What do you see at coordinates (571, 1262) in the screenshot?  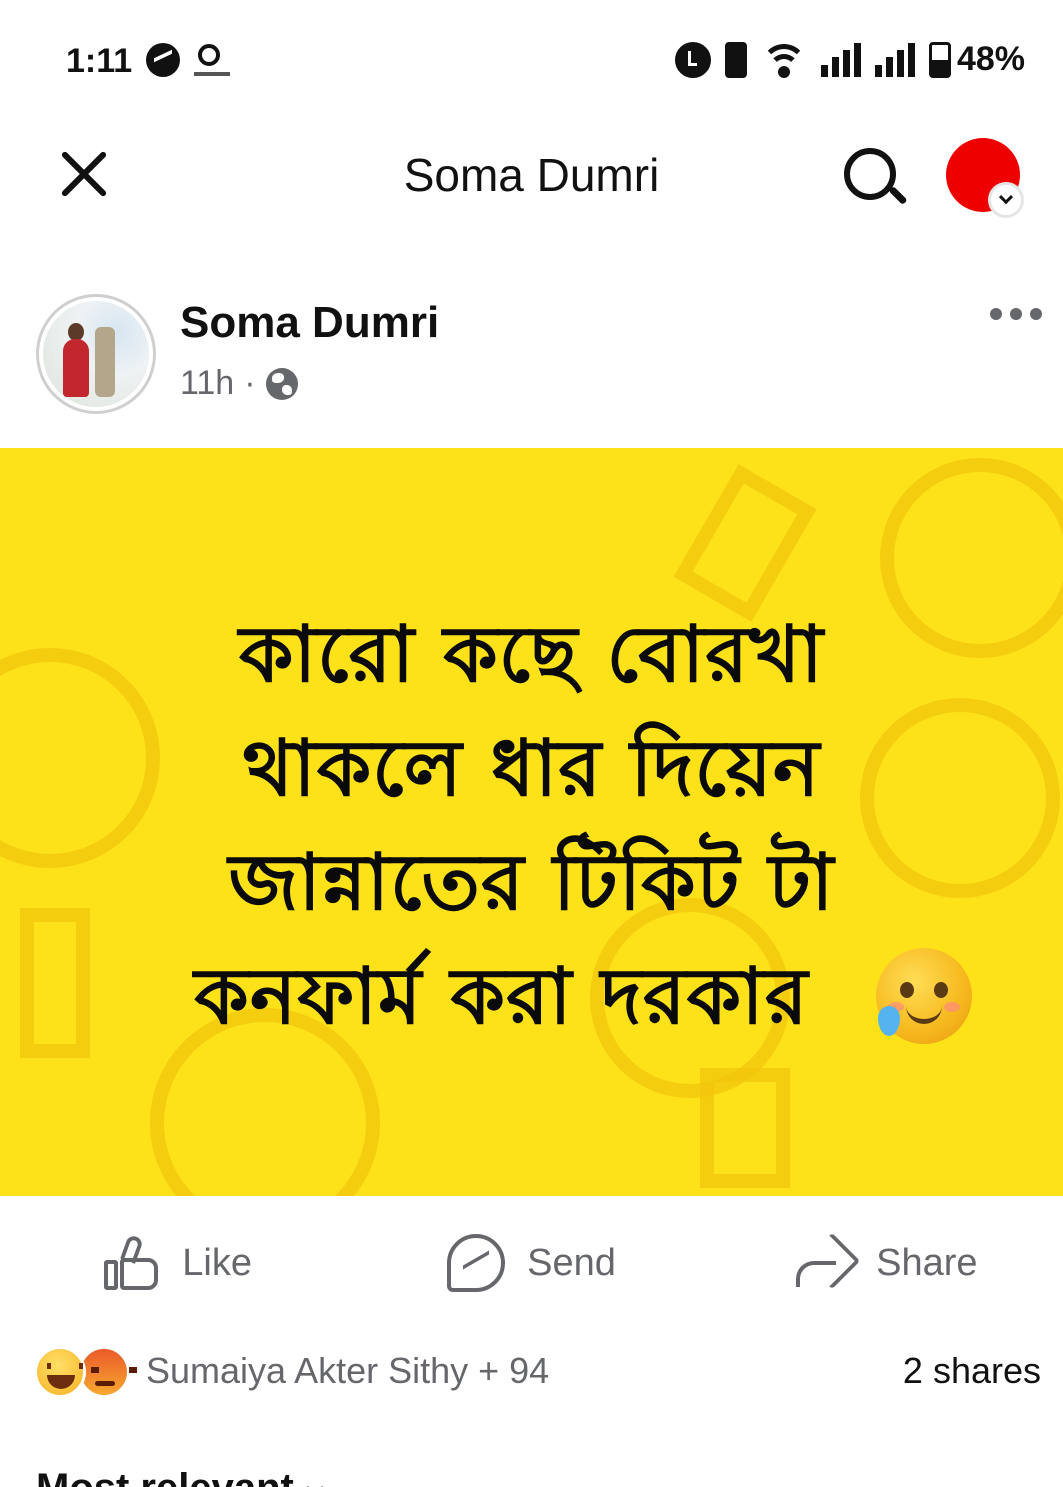 I see `send-label: Send` at bounding box center [571, 1262].